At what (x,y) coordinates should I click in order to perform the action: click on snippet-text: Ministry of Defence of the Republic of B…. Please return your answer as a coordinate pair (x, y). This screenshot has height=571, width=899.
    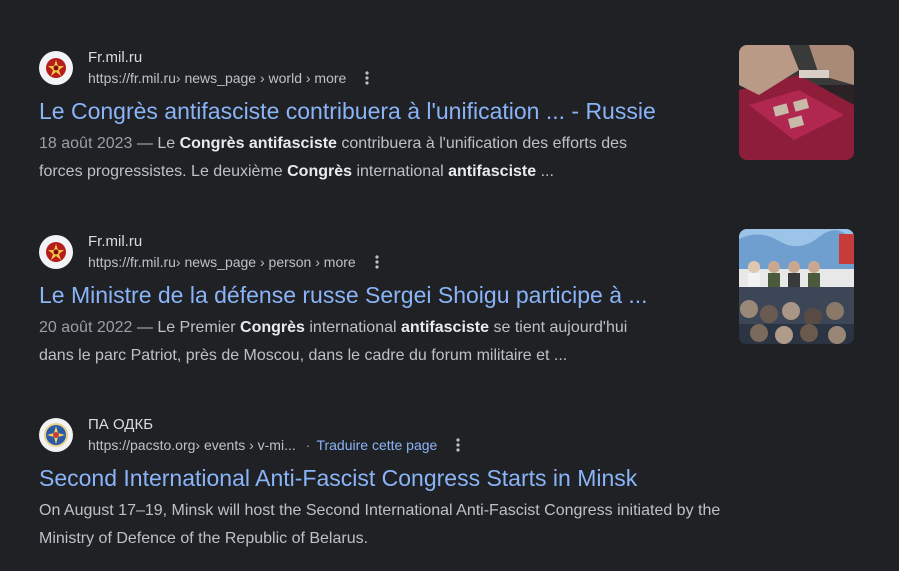
    Looking at the image, I should click on (204, 538).